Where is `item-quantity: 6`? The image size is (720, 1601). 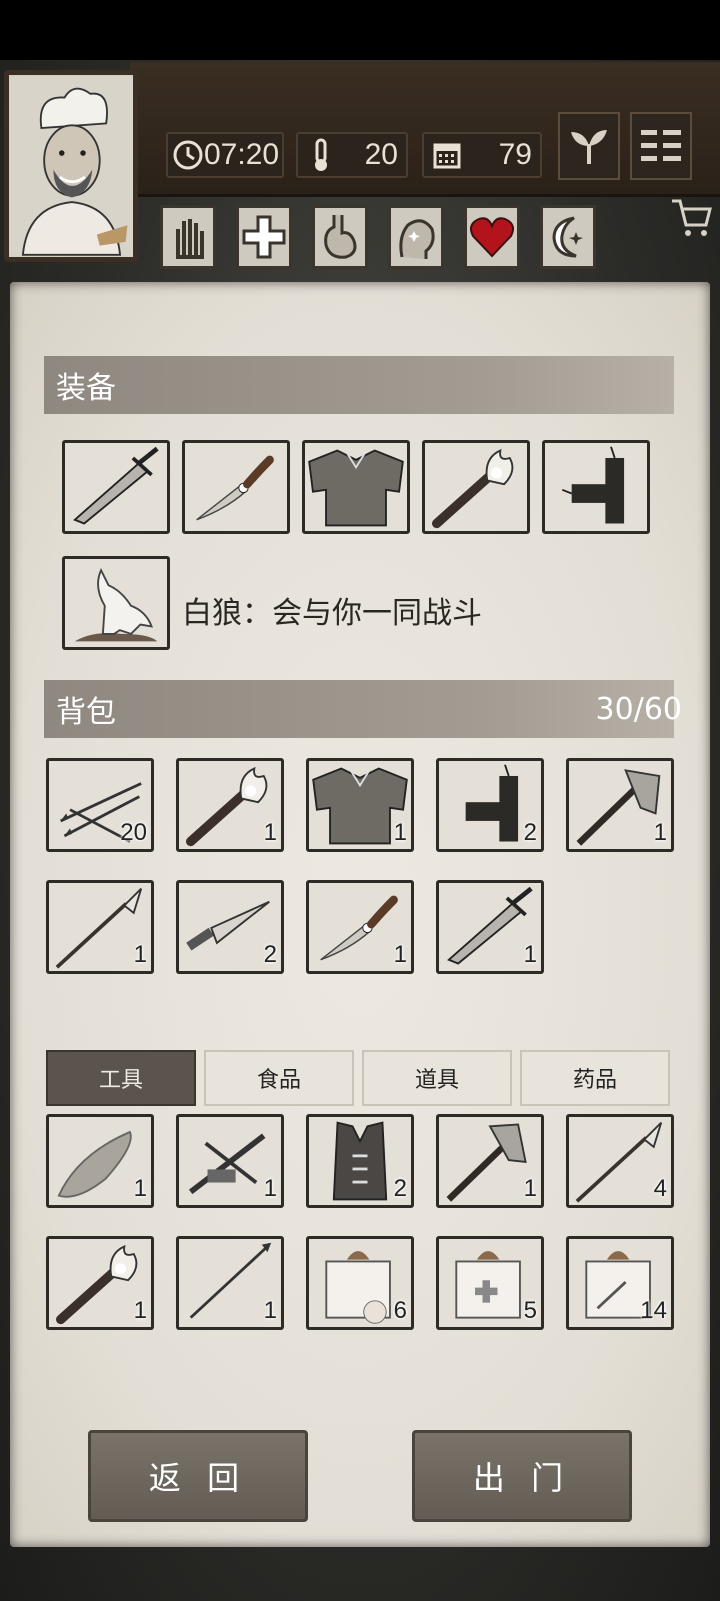
item-quantity: 6 is located at coordinates (400, 1310).